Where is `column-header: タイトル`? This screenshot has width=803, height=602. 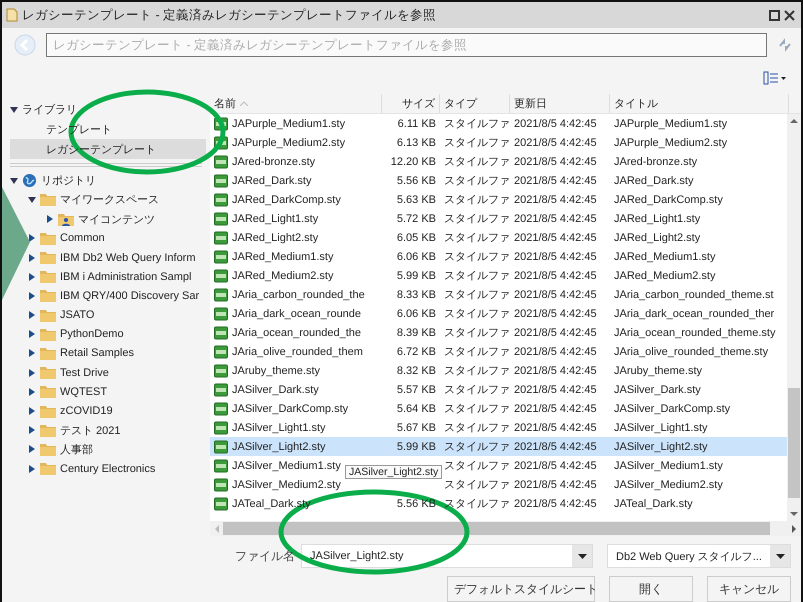
column-header: タイトル is located at coordinates (636, 103).